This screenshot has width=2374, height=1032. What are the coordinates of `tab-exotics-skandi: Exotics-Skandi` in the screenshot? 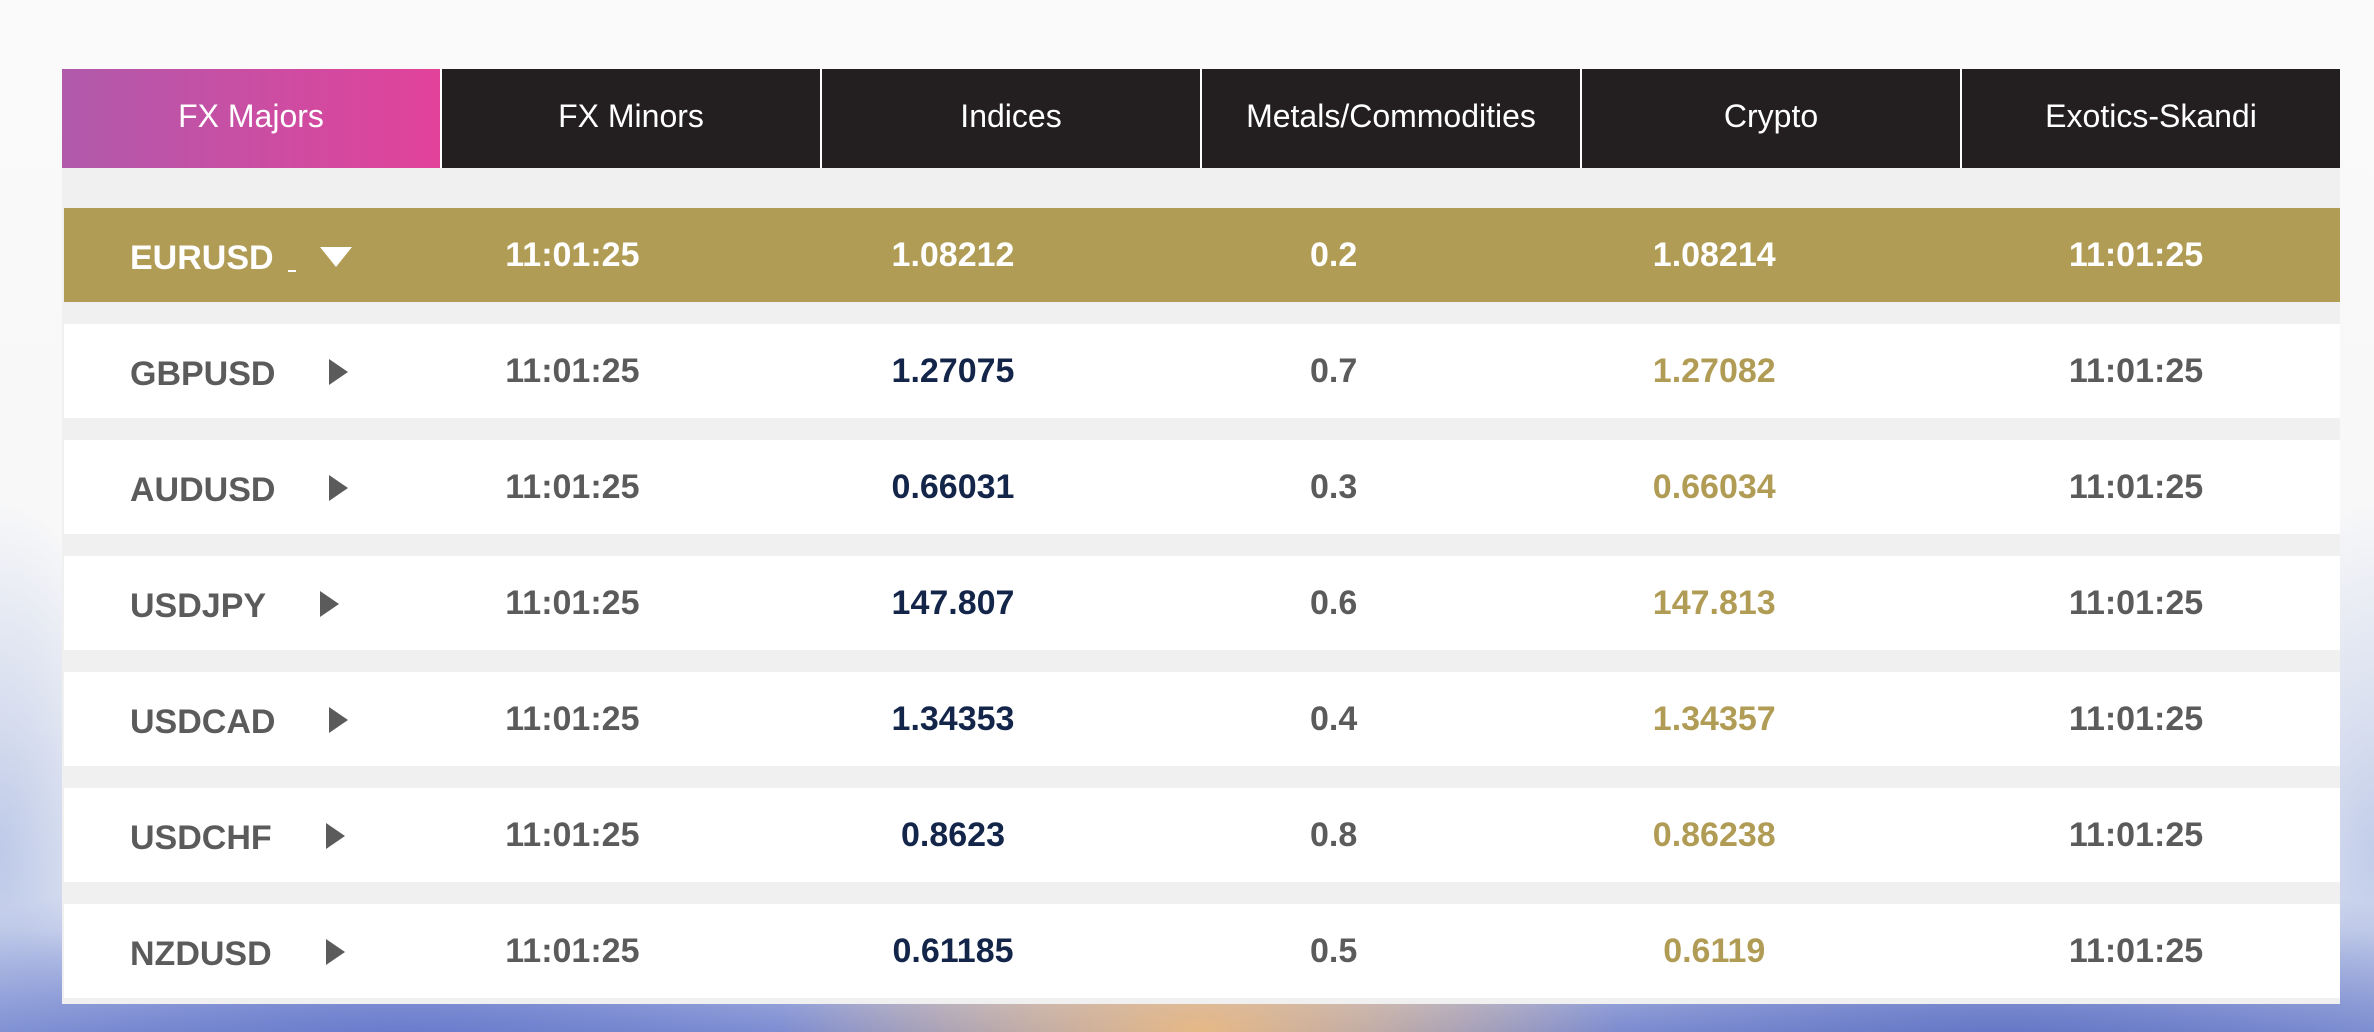 It's located at (2150, 118).